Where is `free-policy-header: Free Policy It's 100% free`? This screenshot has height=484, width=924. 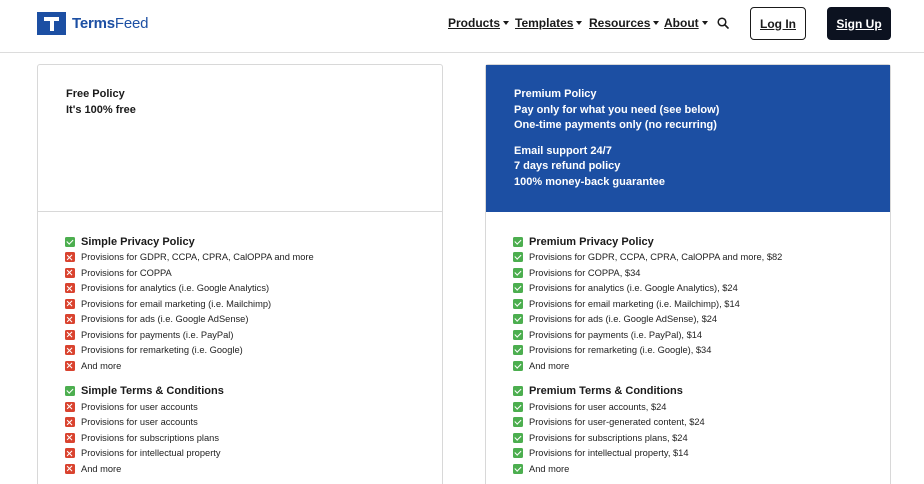 free-policy-header: Free Policy It's 100% free is located at coordinates (240, 138).